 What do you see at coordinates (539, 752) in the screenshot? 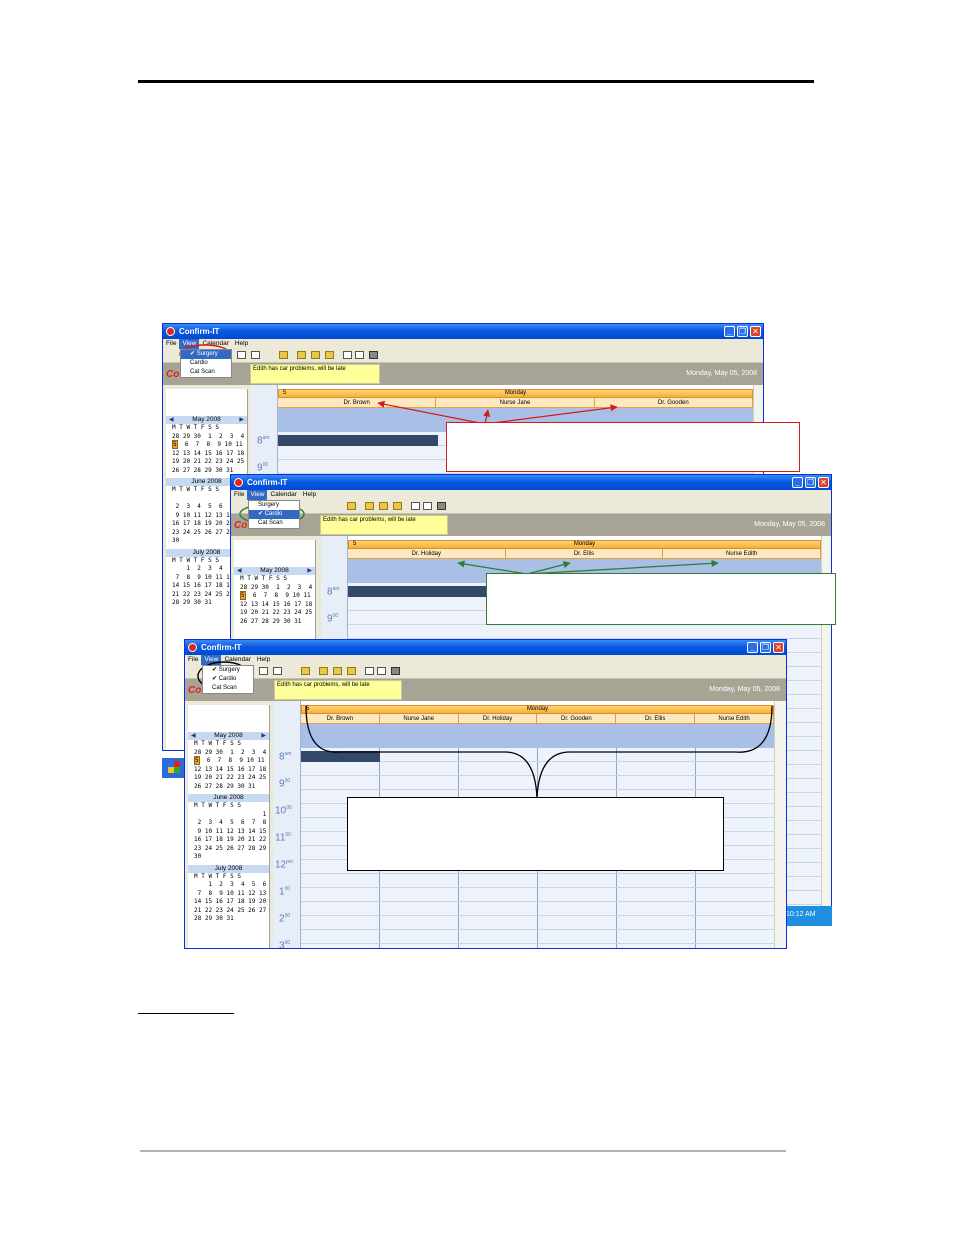
I see `brace` at bounding box center [539, 752].